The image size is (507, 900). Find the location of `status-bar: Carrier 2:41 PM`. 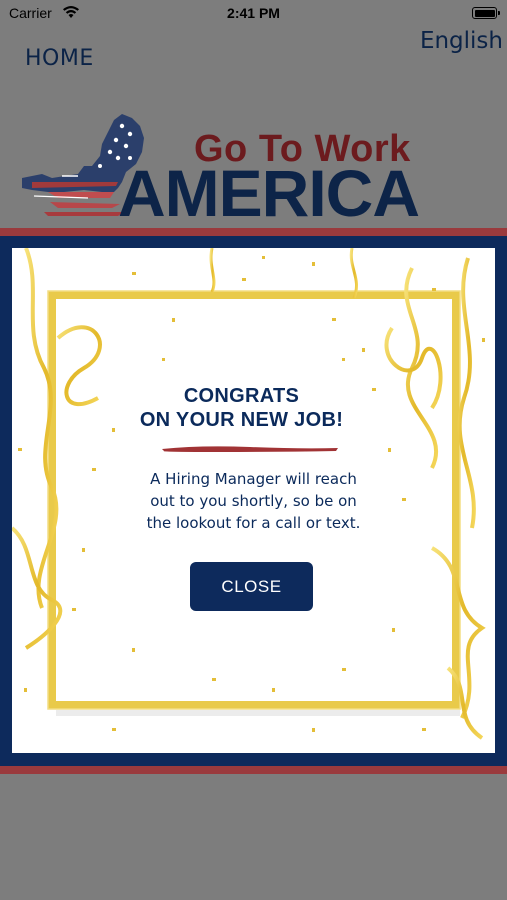

status-bar: Carrier 2:41 PM is located at coordinates (253, 14).